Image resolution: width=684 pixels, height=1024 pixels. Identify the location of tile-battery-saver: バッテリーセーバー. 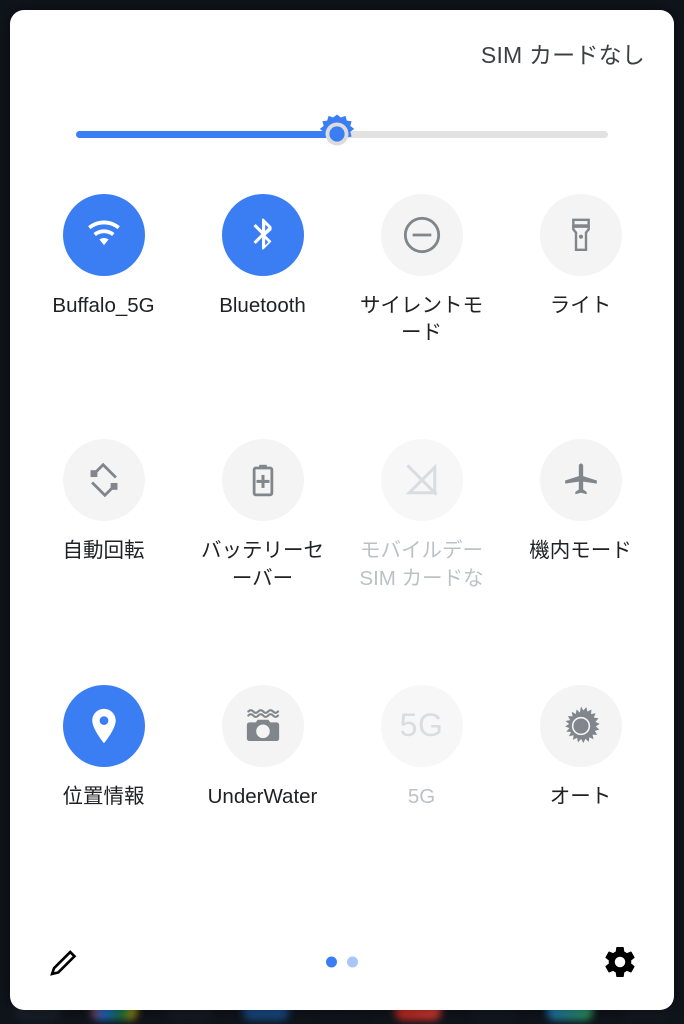
(262, 545).